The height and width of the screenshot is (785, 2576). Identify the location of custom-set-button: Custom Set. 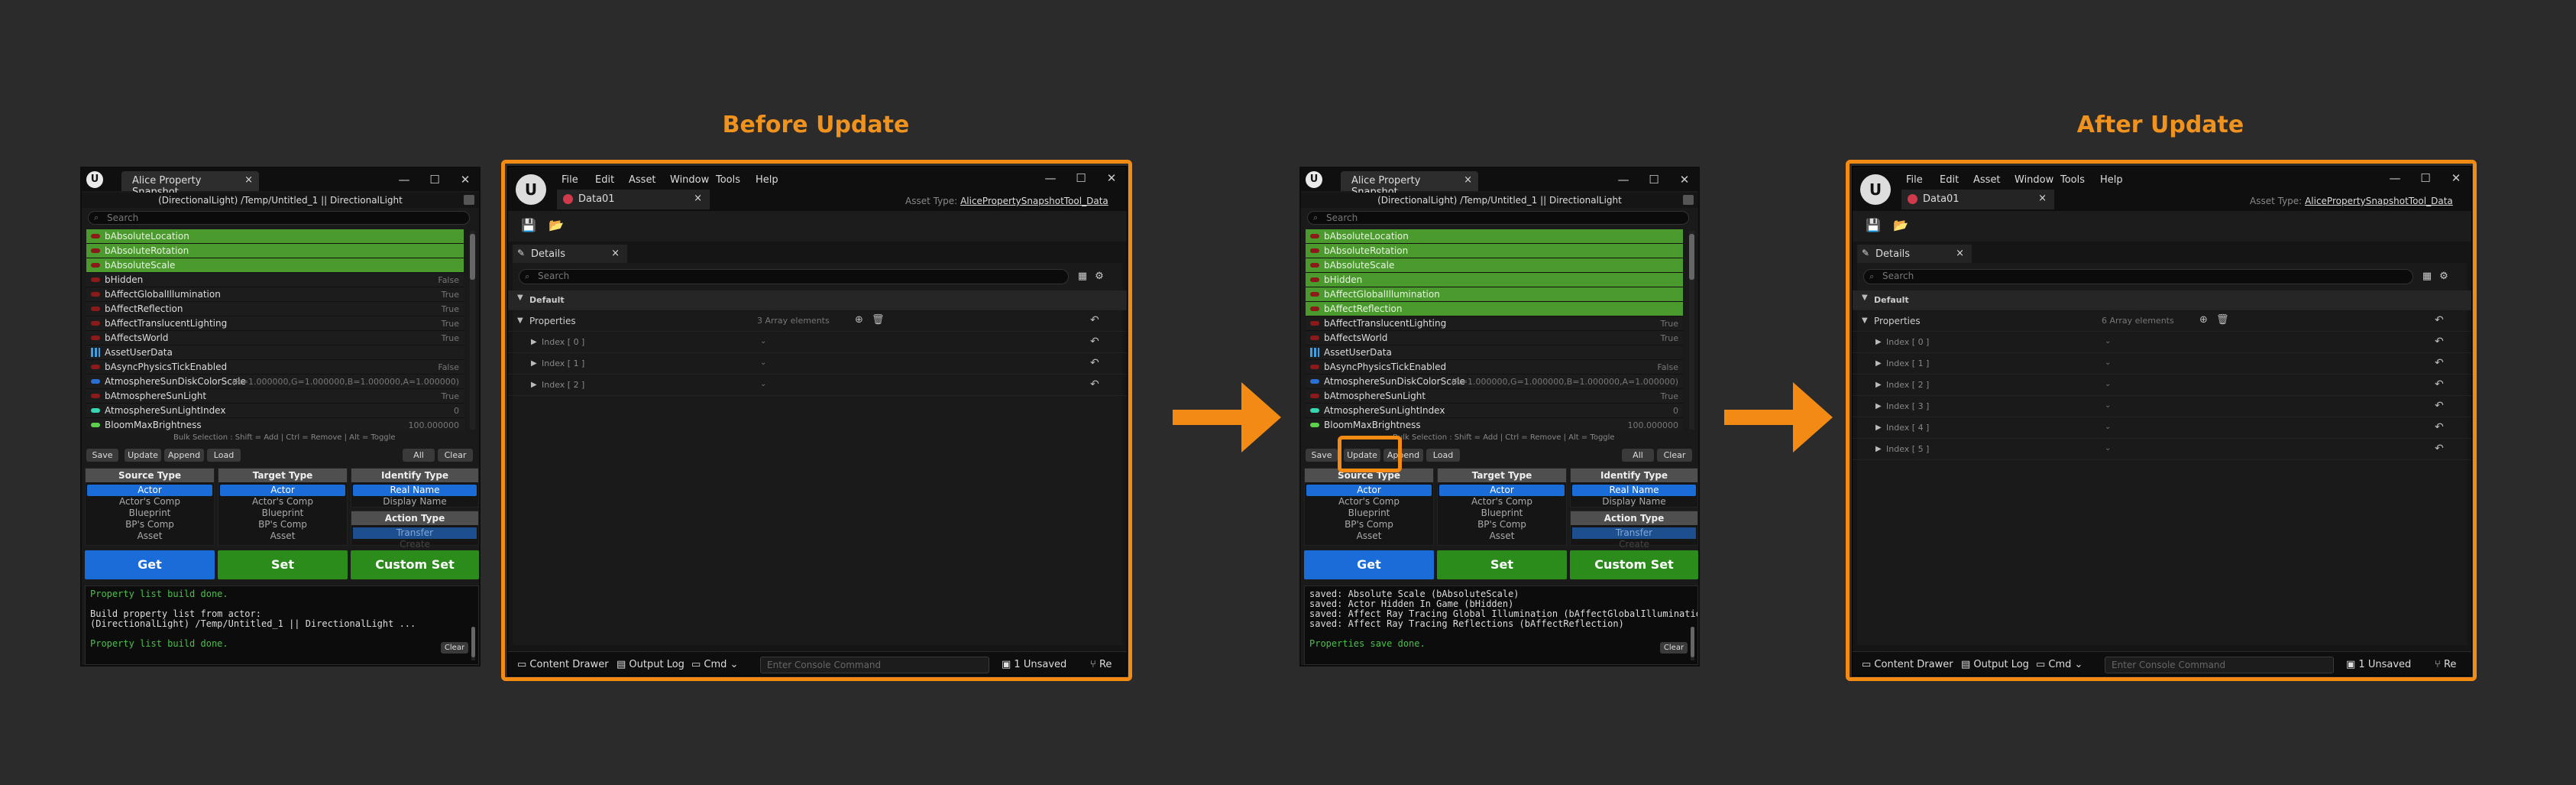
(1634, 564).